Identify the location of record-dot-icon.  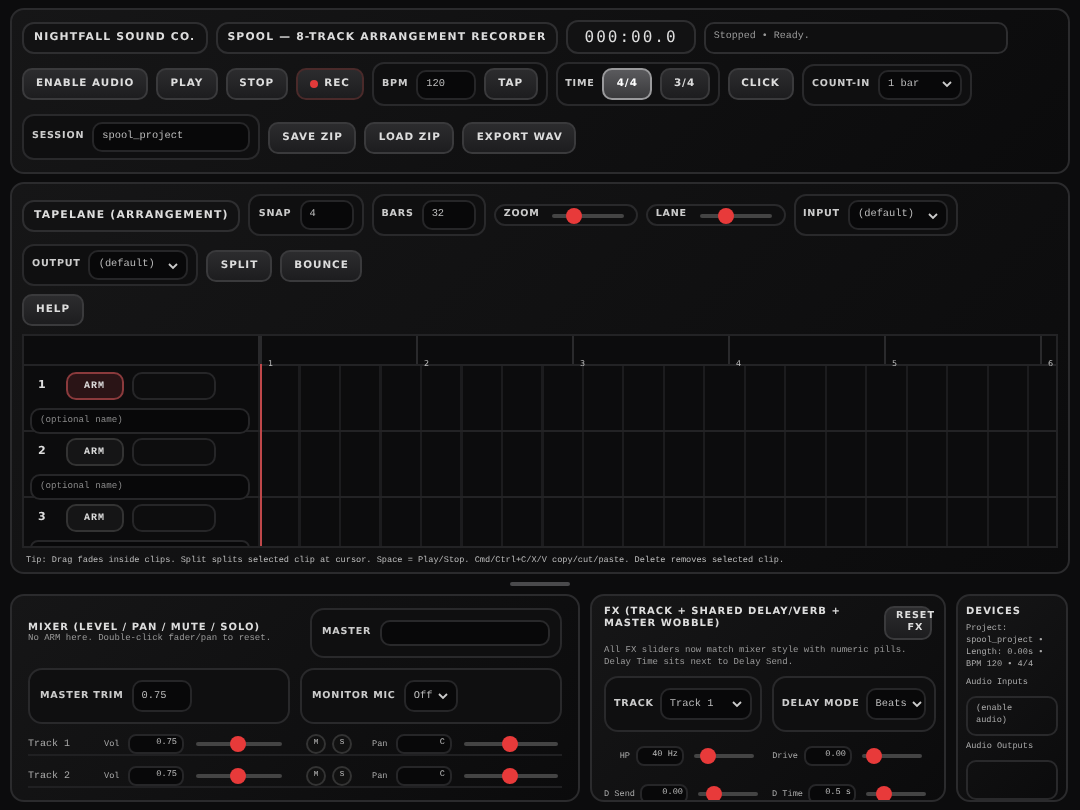
(314, 84).